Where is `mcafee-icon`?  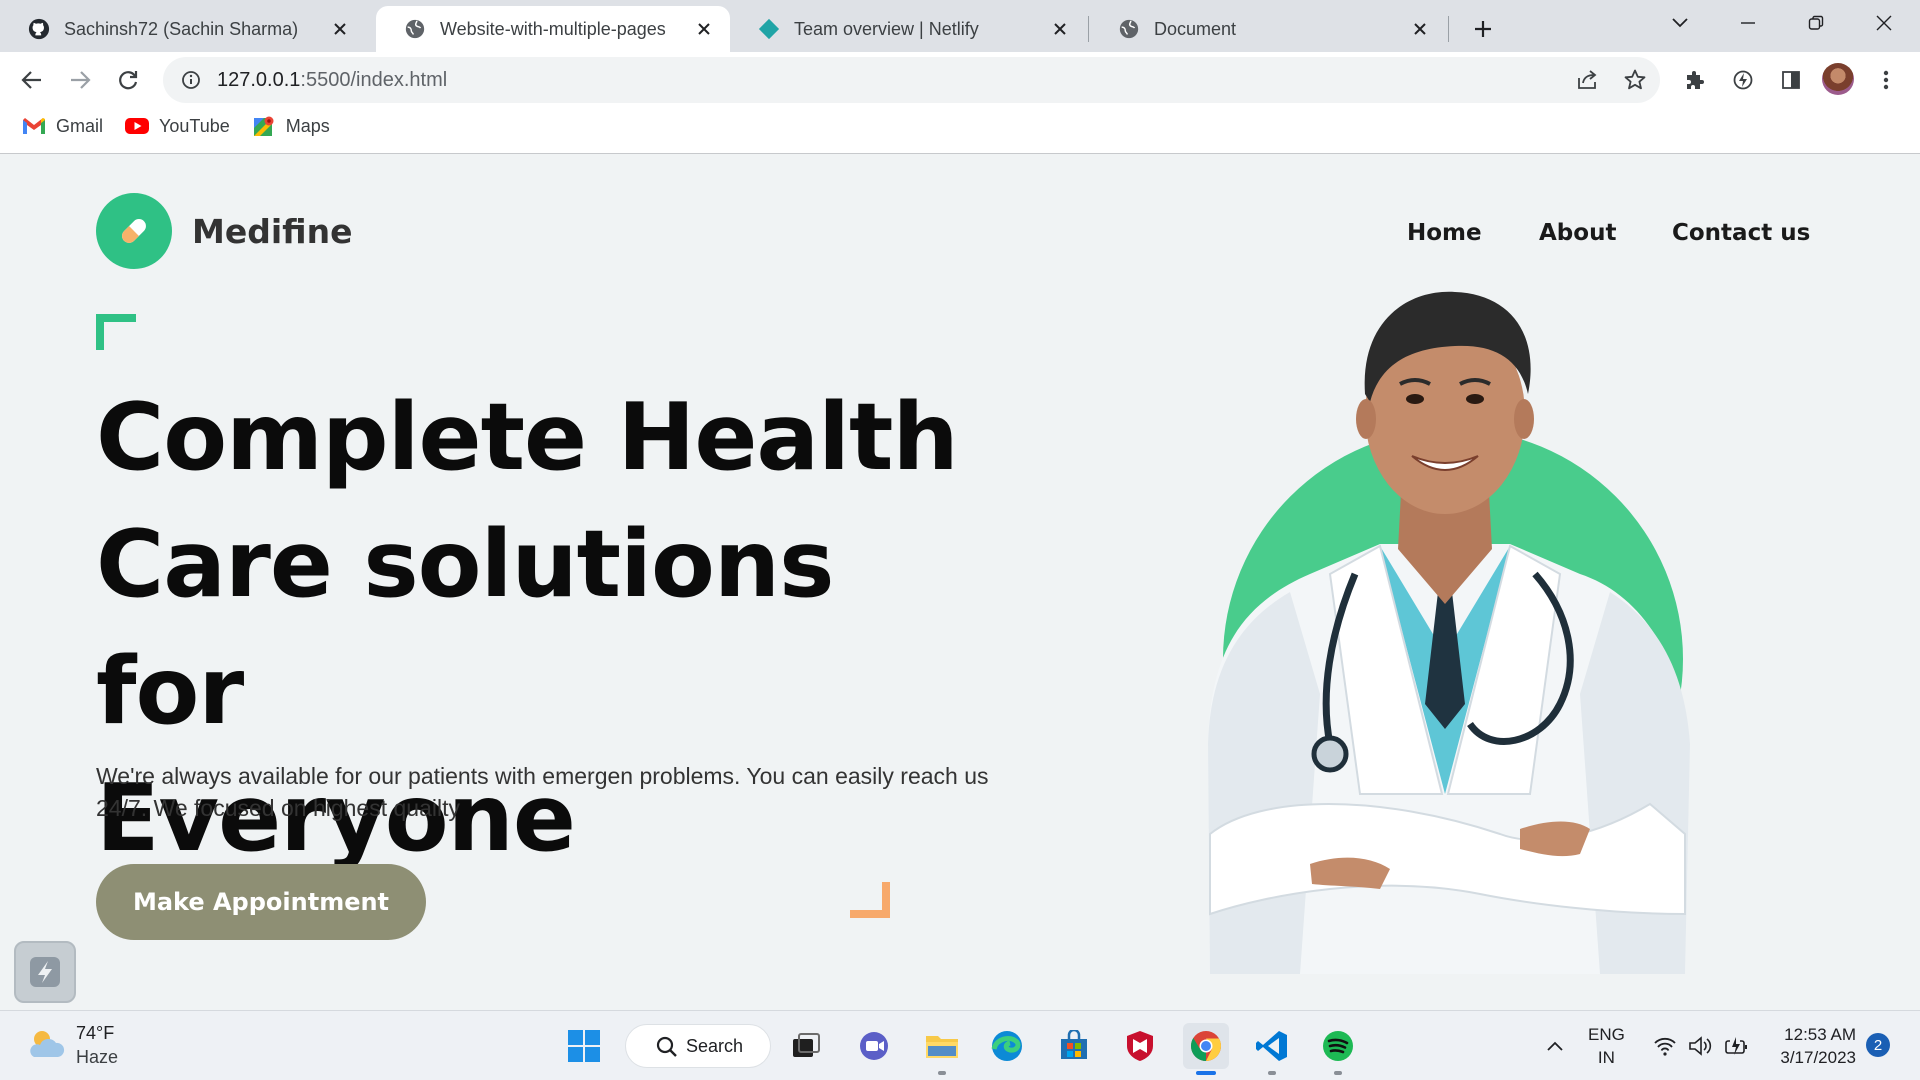
mcafee-icon is located at coordinates (1140, 1046).